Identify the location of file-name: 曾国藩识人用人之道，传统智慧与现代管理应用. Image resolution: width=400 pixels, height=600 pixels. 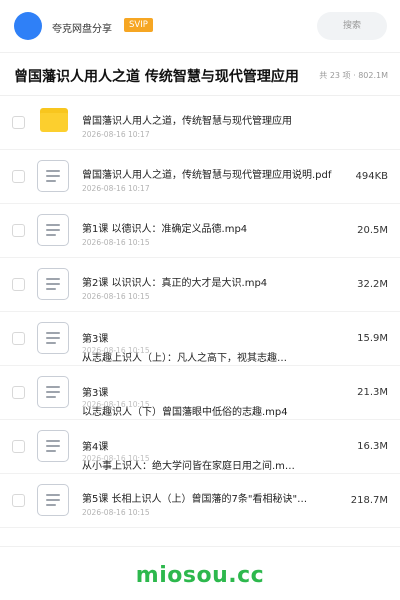
(187, 121).